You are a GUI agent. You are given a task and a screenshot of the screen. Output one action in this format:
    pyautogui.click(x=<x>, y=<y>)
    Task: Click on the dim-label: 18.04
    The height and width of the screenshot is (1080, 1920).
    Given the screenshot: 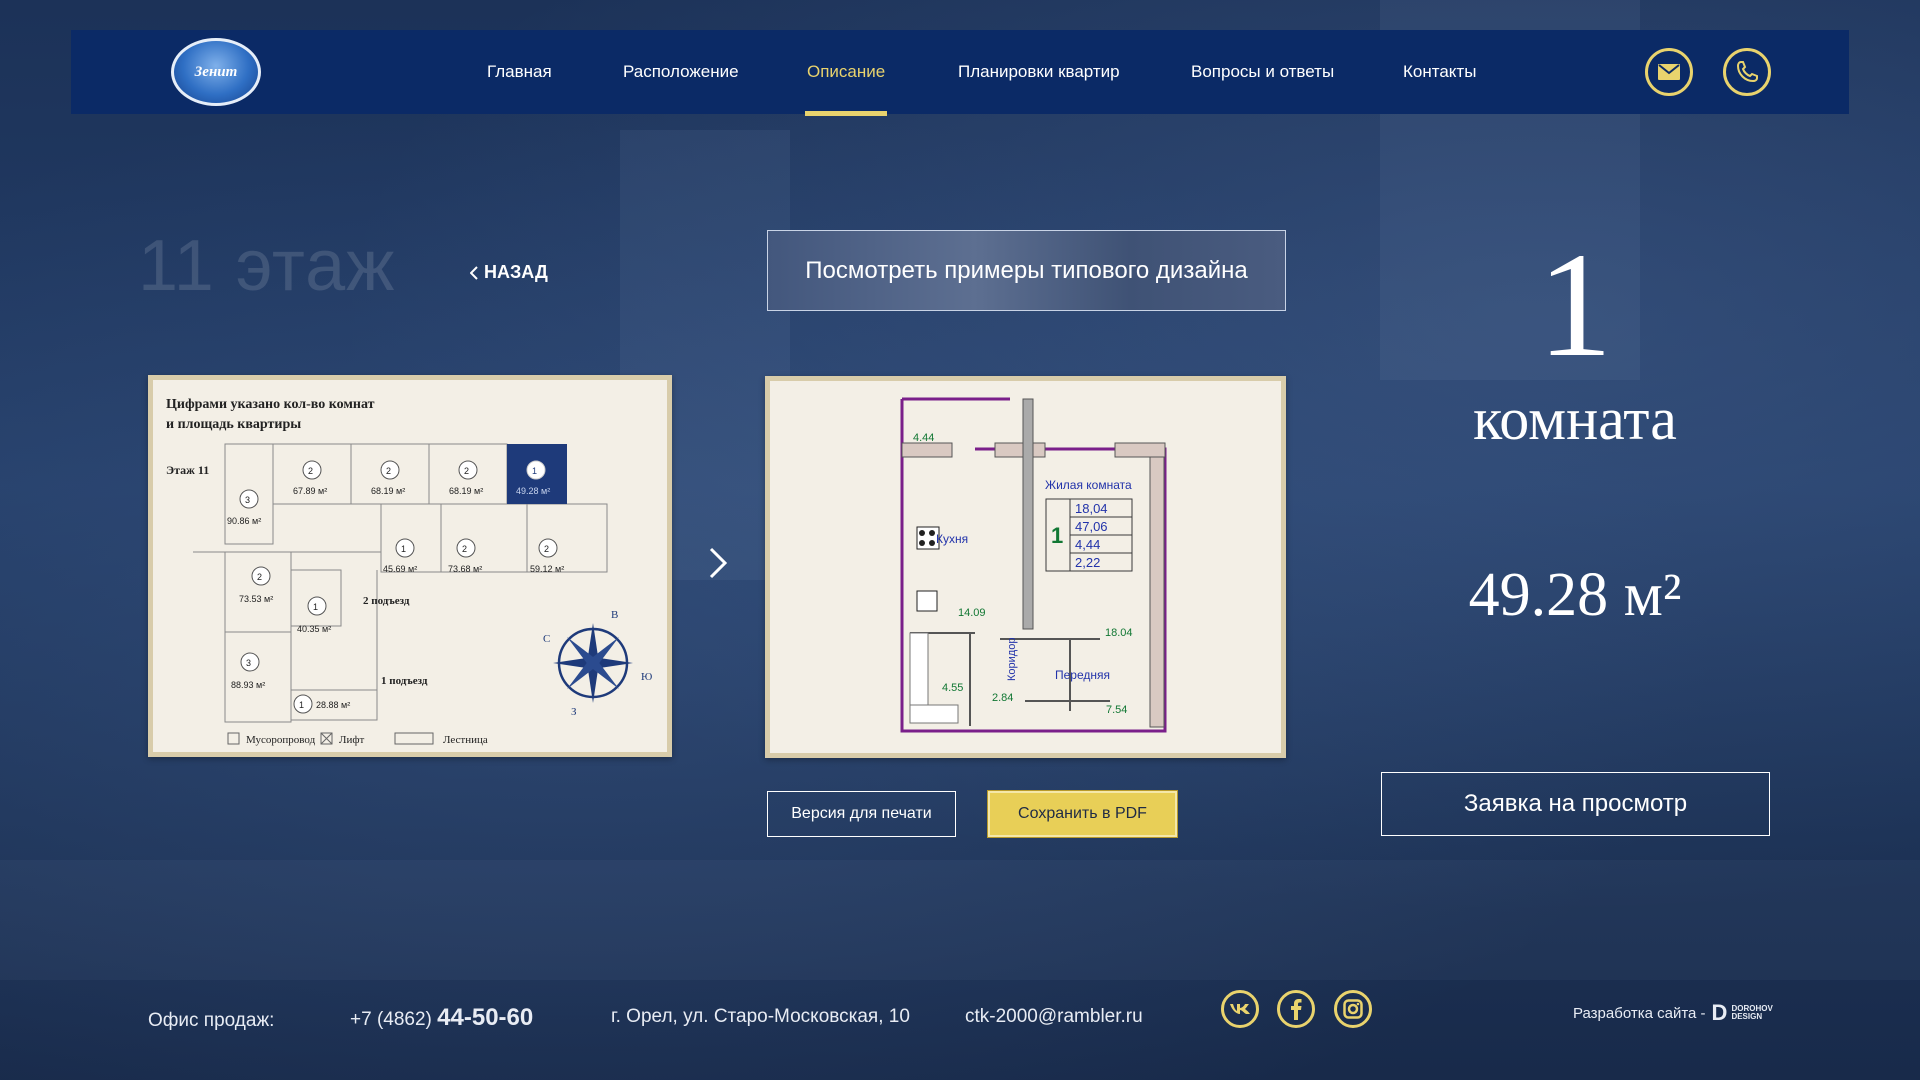 What is the action you would take?
    pyautogui.click(x=1119, y=633)
    